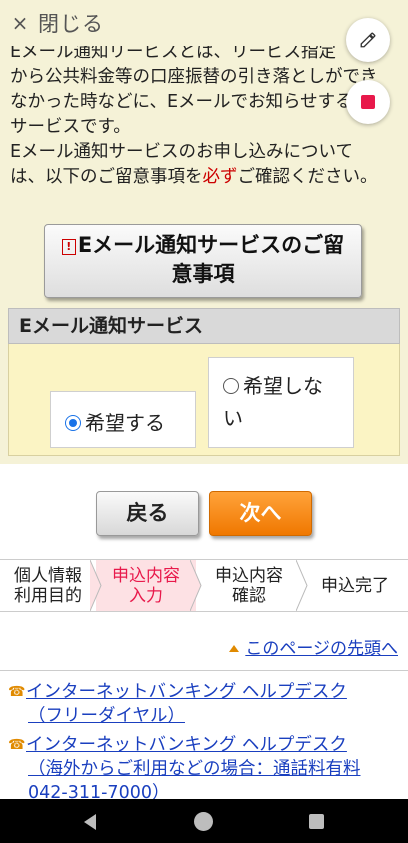 Image resolution: width=408 pixels, height=843 pixels. Describe the element at coordinates (204, 326) in the screenshot. I see `service-header: Eメール通知サービス` at that location.